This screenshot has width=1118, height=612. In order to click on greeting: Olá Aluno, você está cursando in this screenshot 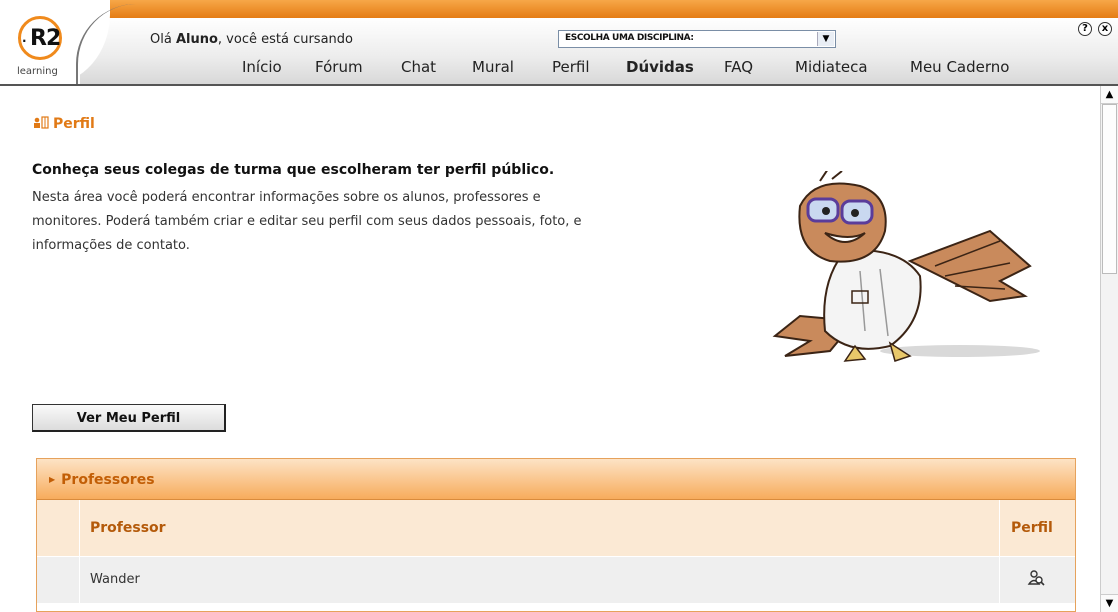, I will do `click(251, 39)`.